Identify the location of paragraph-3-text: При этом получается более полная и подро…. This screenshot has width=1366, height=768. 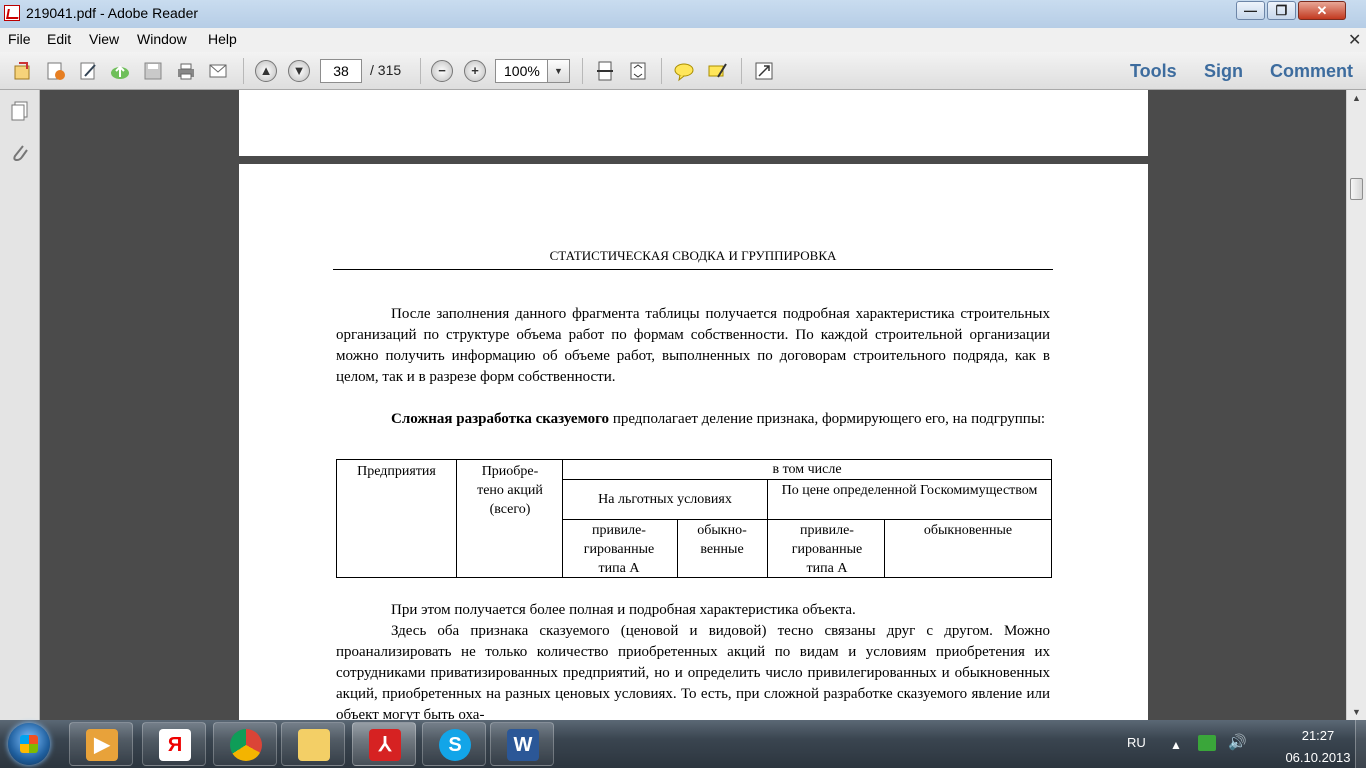
(623, 610).